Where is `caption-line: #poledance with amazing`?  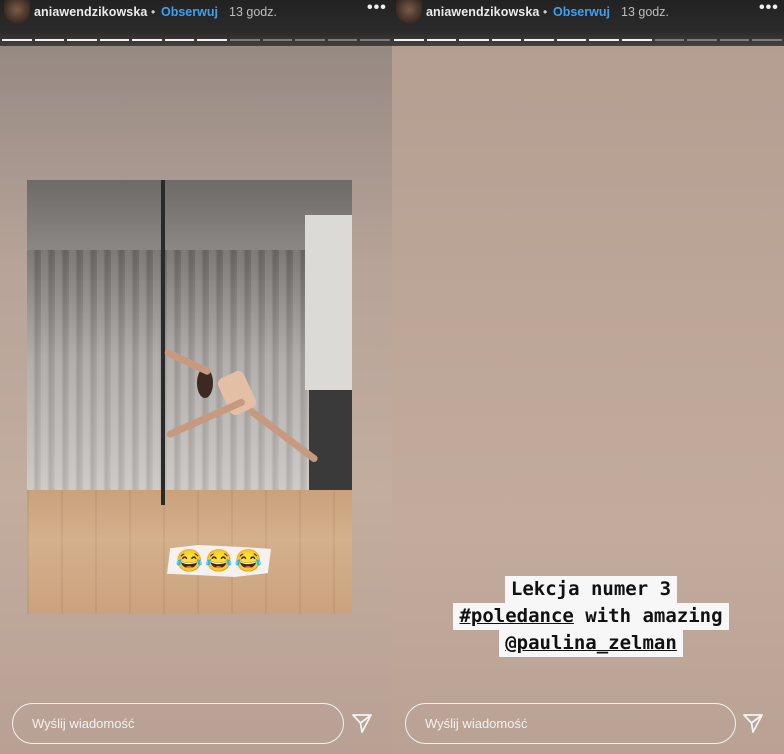
caption-line: #poledance with amazing is located at coordinates (591, 616).